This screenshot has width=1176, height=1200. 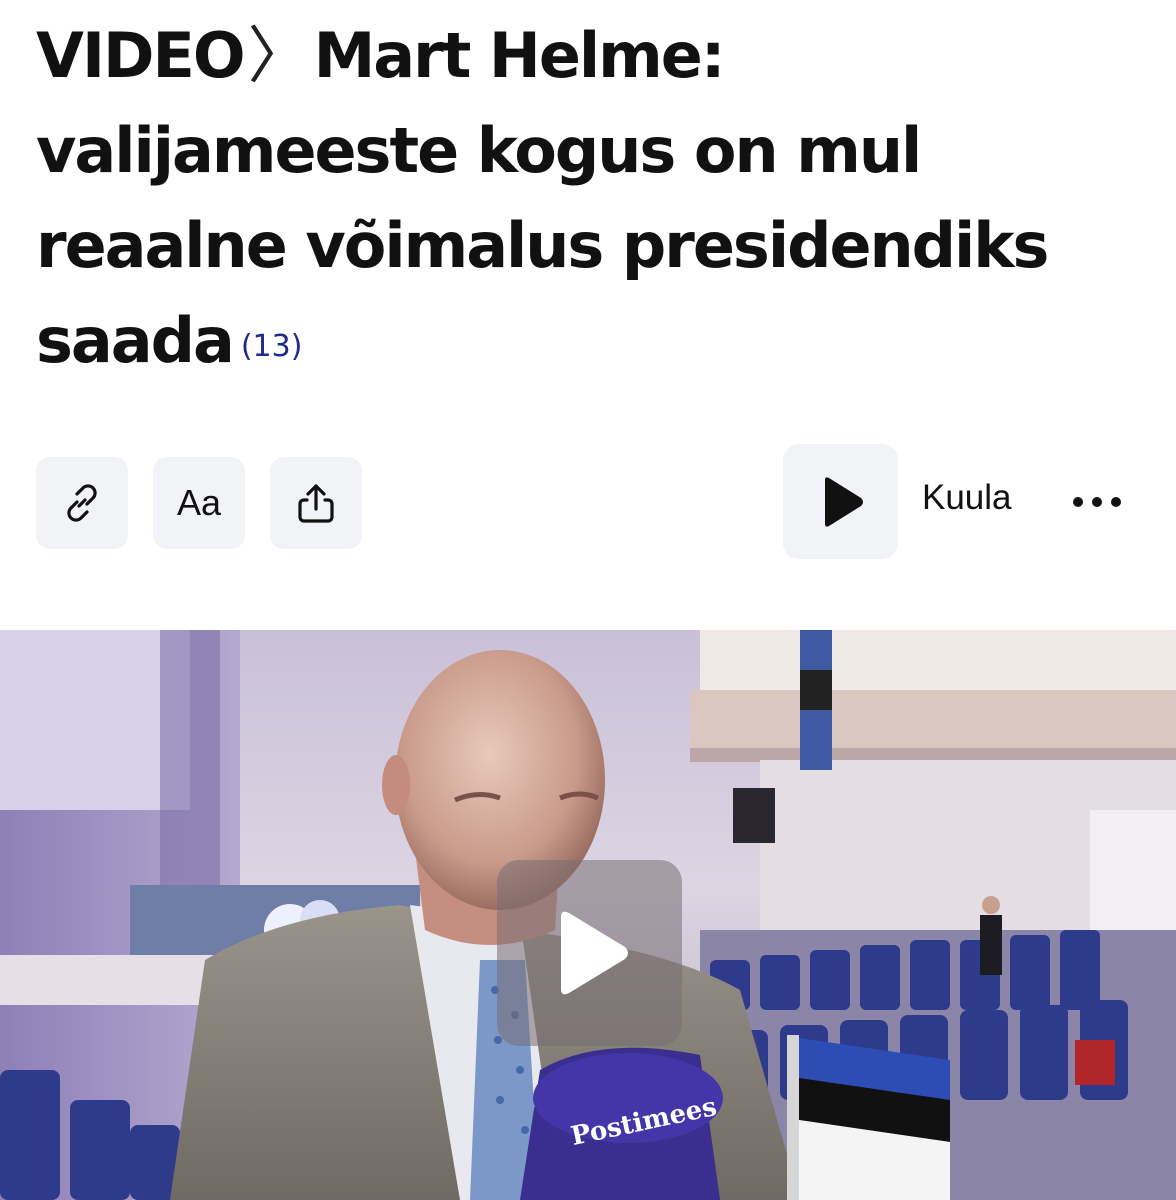 I want to click on listen-play-button, so click(x=840, y=501).